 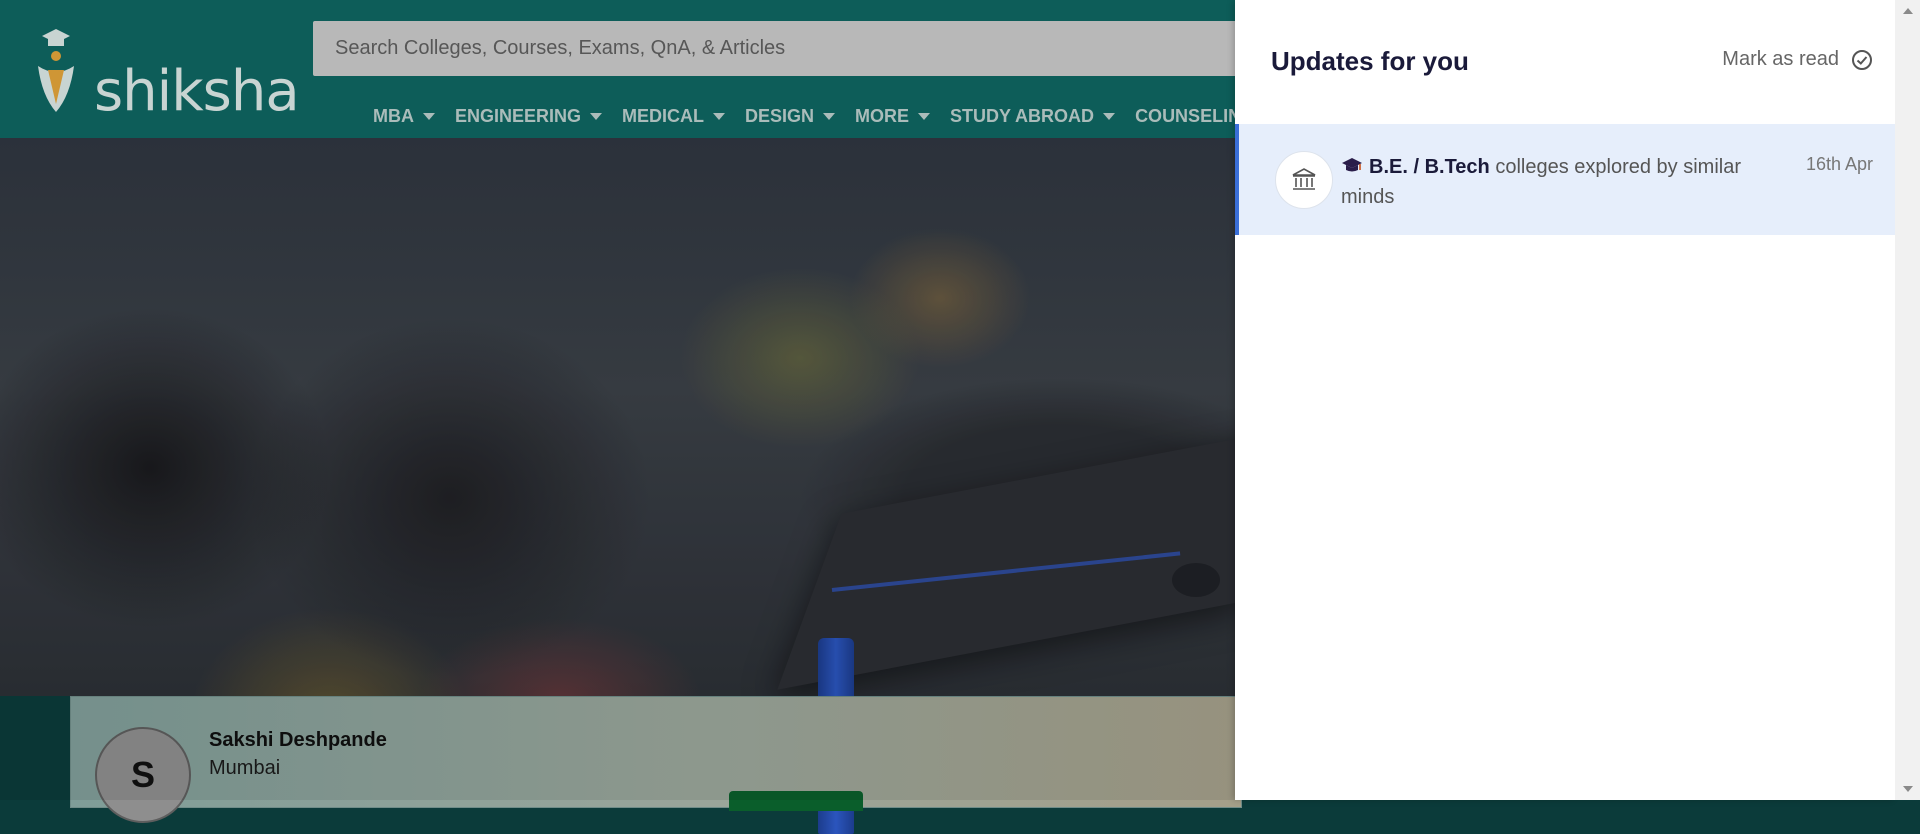 I want to click on mark-as-read-label: Mark as read, so click(x=1780, y=59).